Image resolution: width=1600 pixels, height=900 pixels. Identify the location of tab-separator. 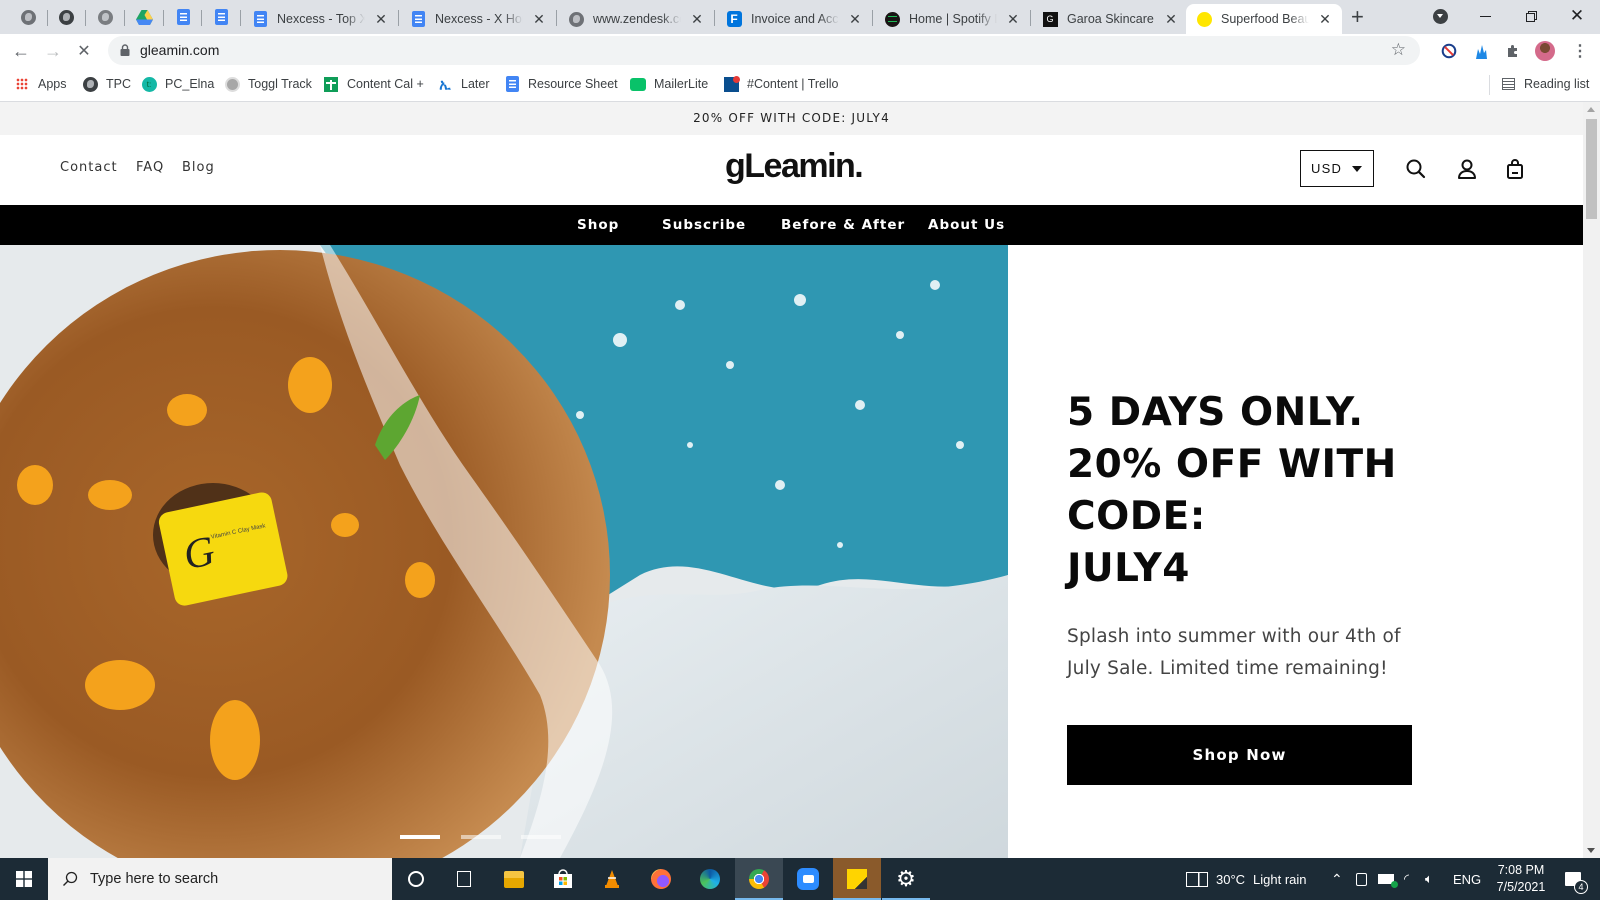
(47, 18).